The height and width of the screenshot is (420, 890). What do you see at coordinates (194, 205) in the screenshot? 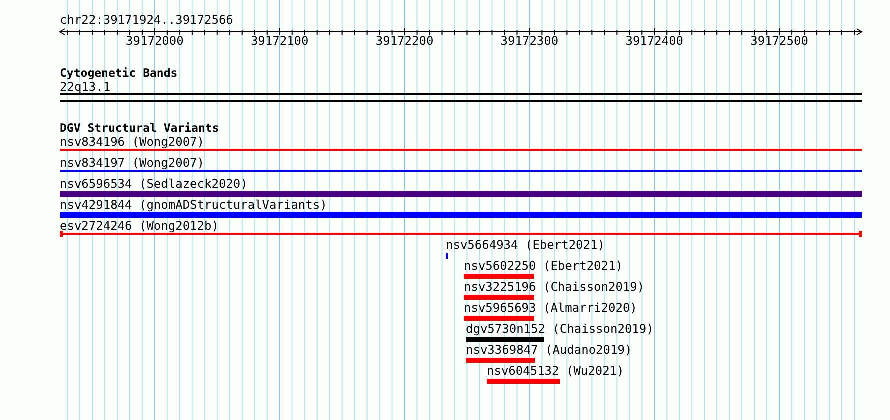
I see `feature-label: nsv4291844 (gnomADStructuralVariants)` at bounding box center [194, 205].